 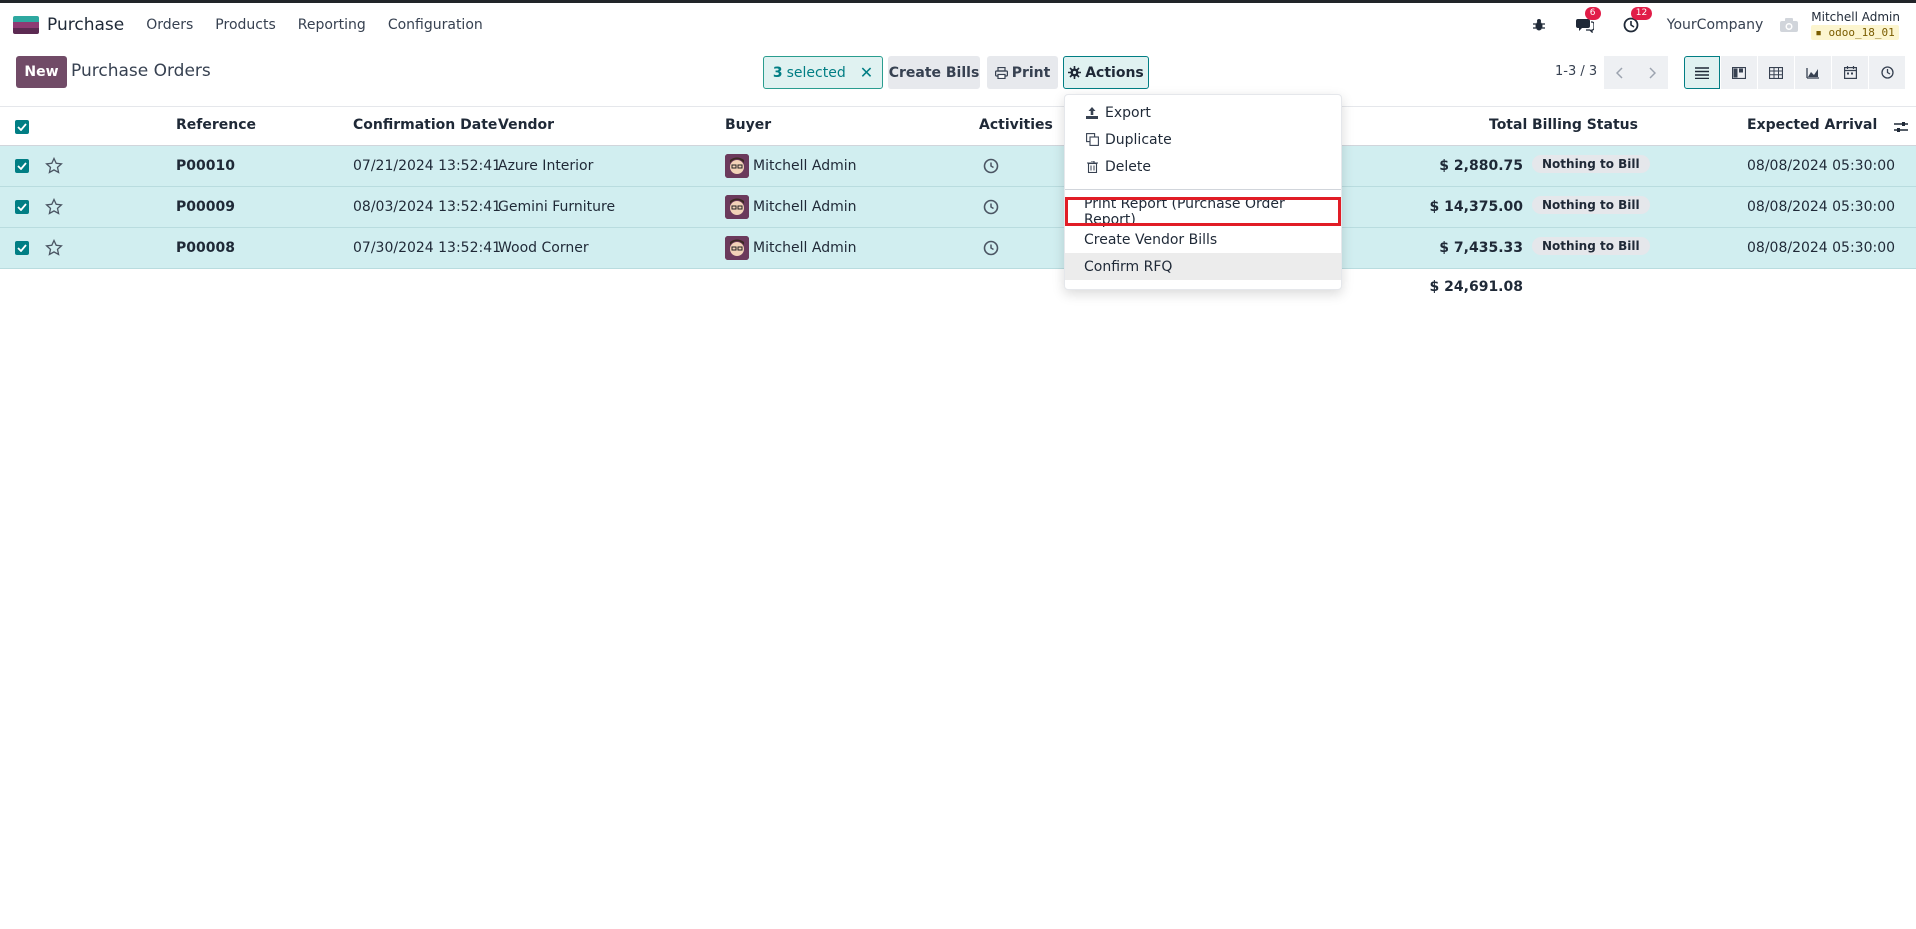 What do you see at coordinates (205, 166) in the screenshot?
I see `cell-reference: P00010` at bounding box center [205, 166].